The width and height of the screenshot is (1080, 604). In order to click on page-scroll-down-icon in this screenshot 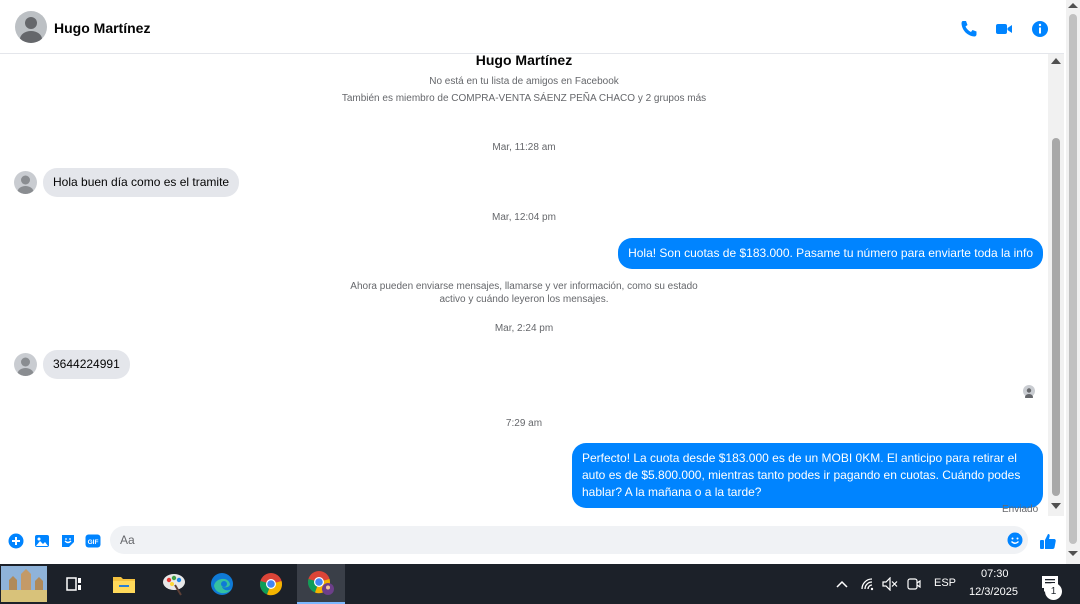, I will do `click(1073, 553)`.